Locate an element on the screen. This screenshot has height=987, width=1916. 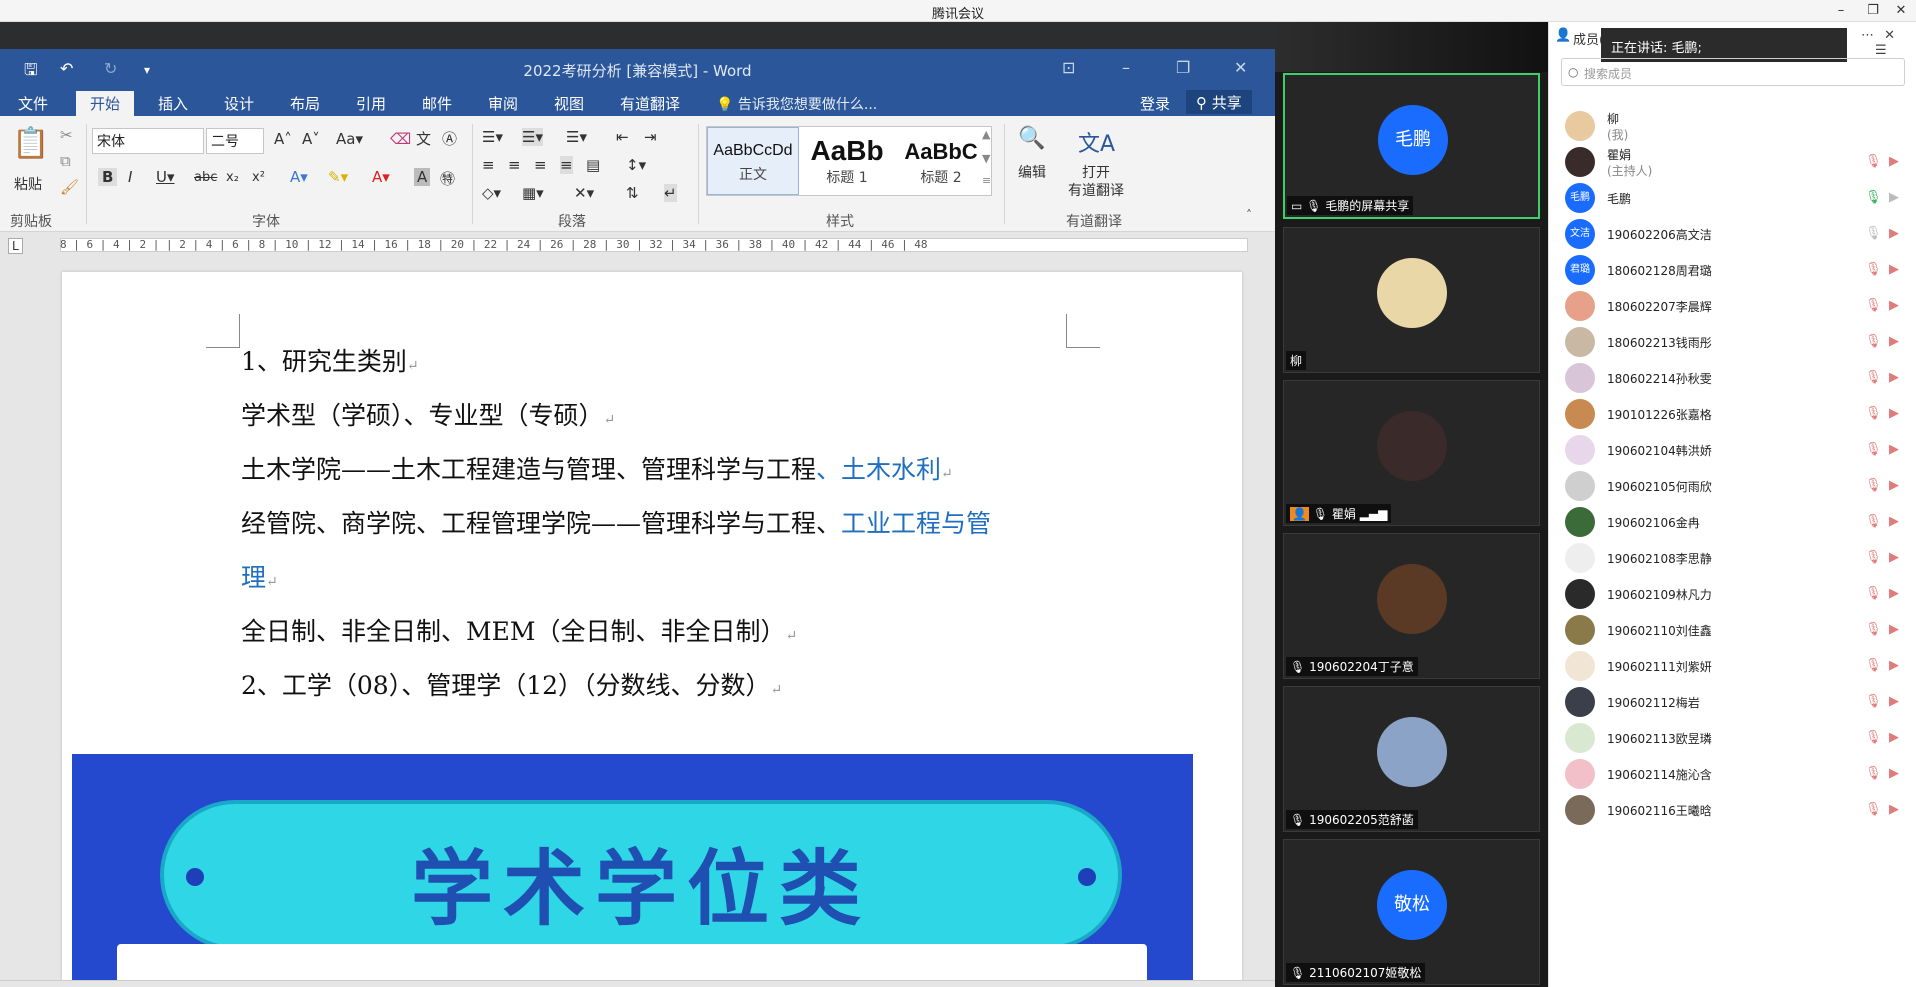
font-name-select: 宋体 is located at coordinates (148, 141).